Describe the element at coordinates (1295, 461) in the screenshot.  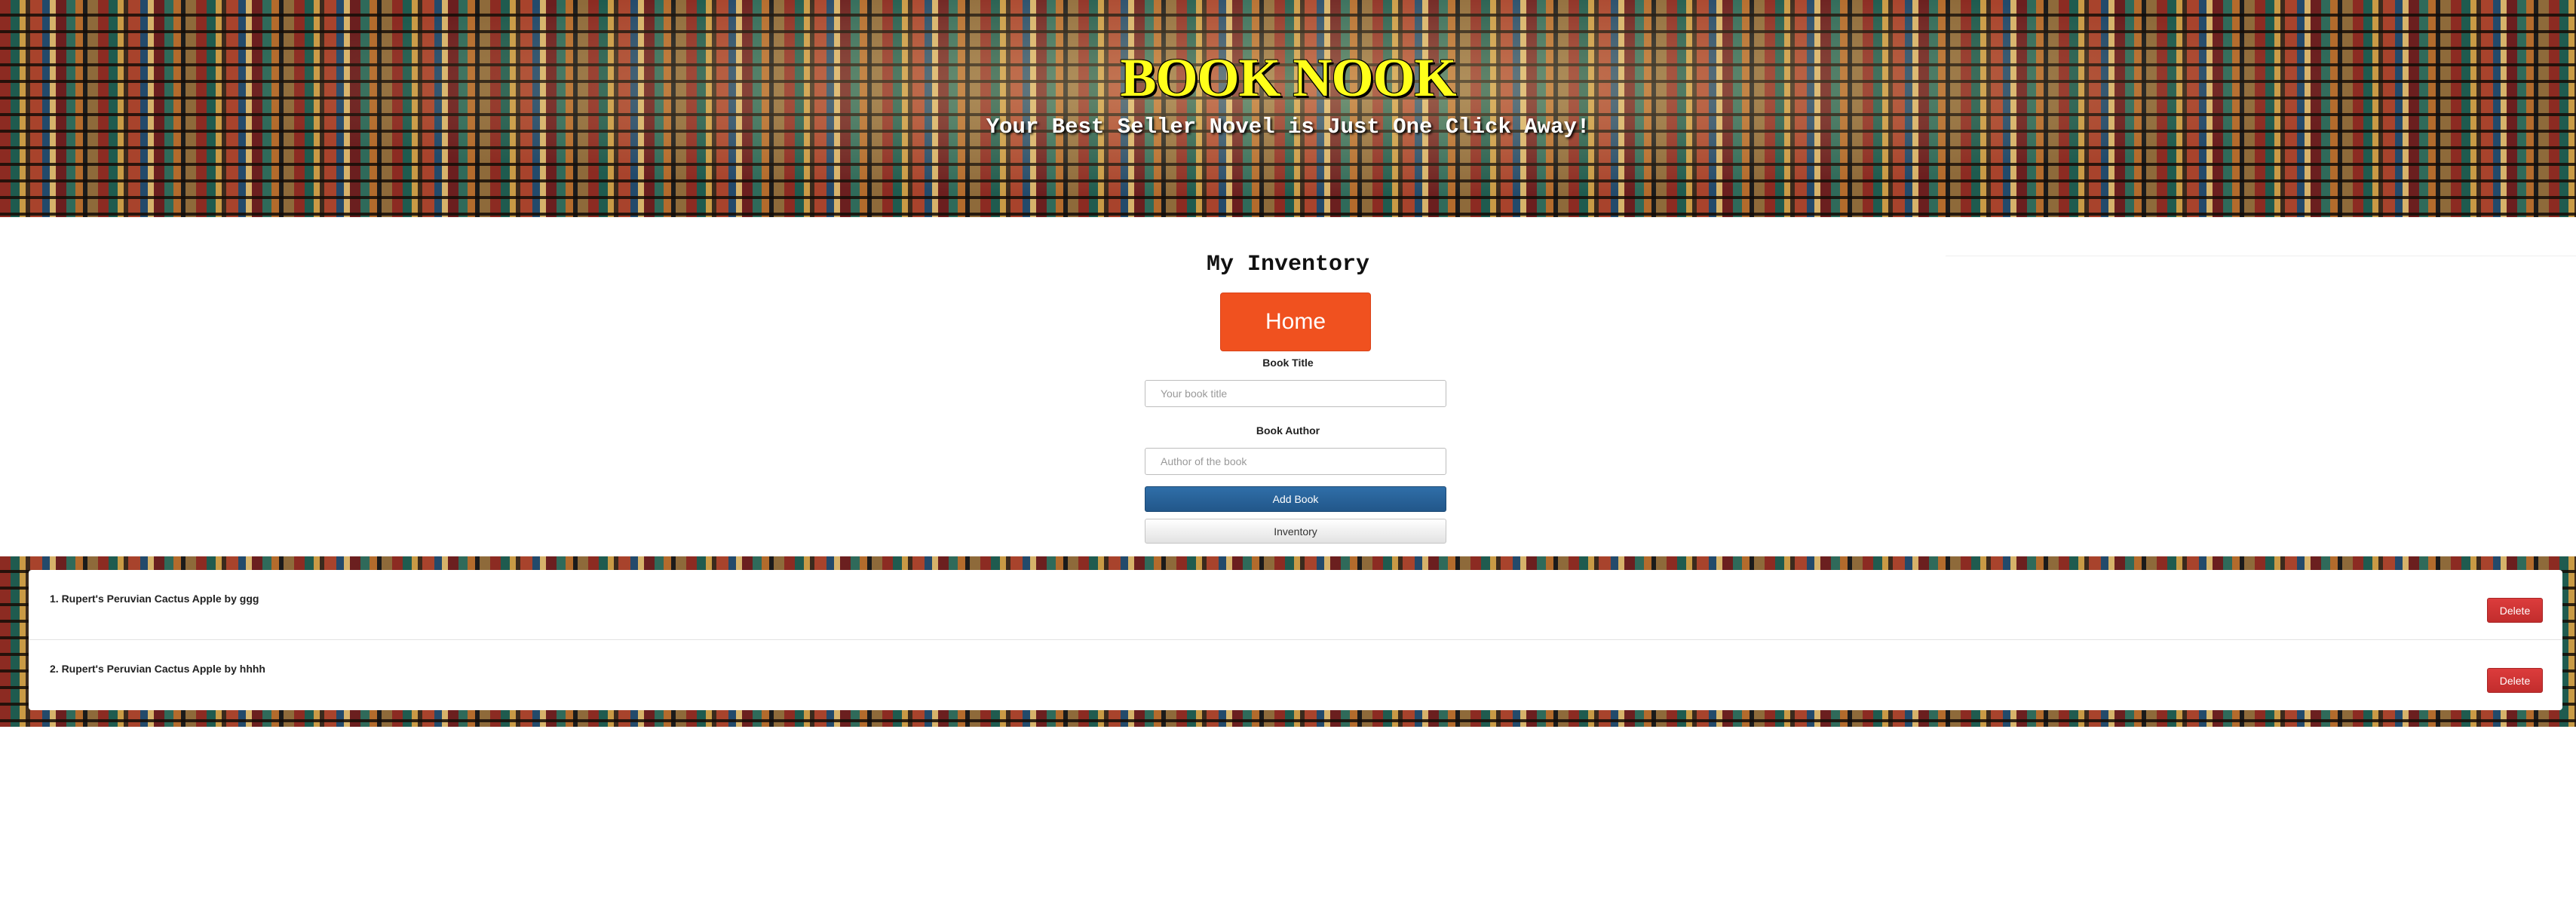
I see `book-author-input` at that location.